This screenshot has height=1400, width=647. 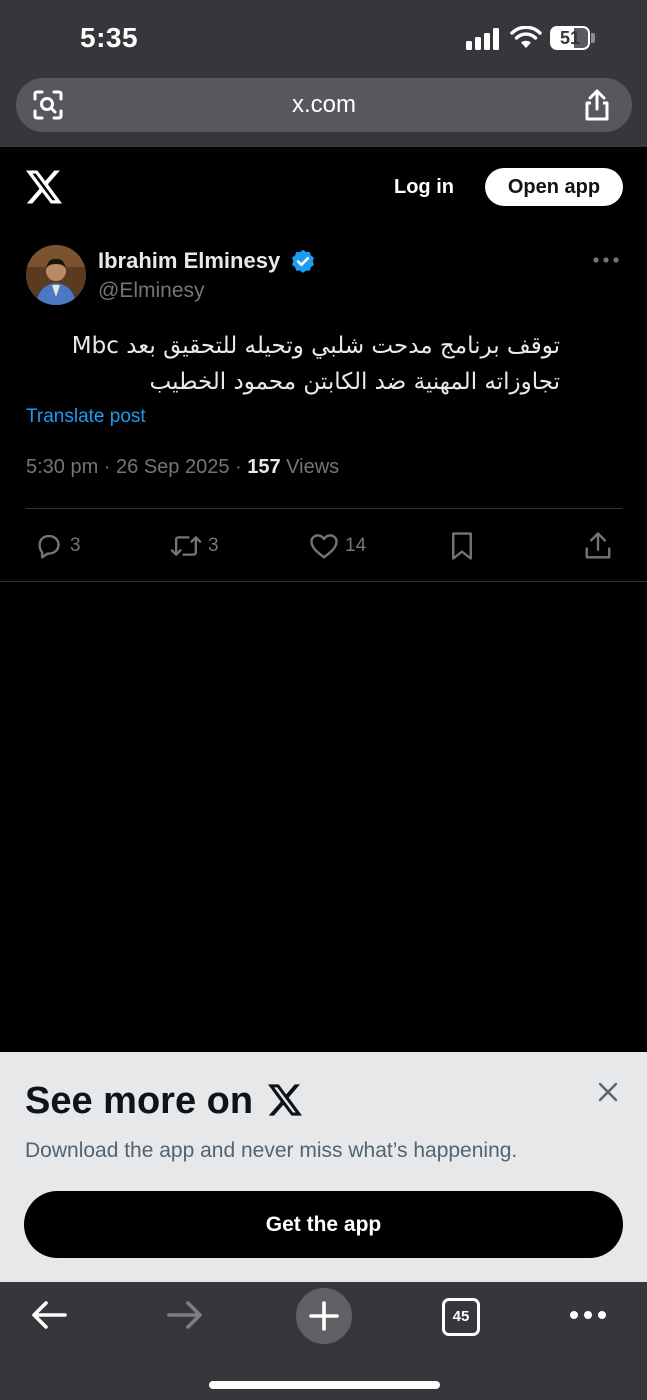 I want to click on new-tab-button, so click(x=324, y=1316).